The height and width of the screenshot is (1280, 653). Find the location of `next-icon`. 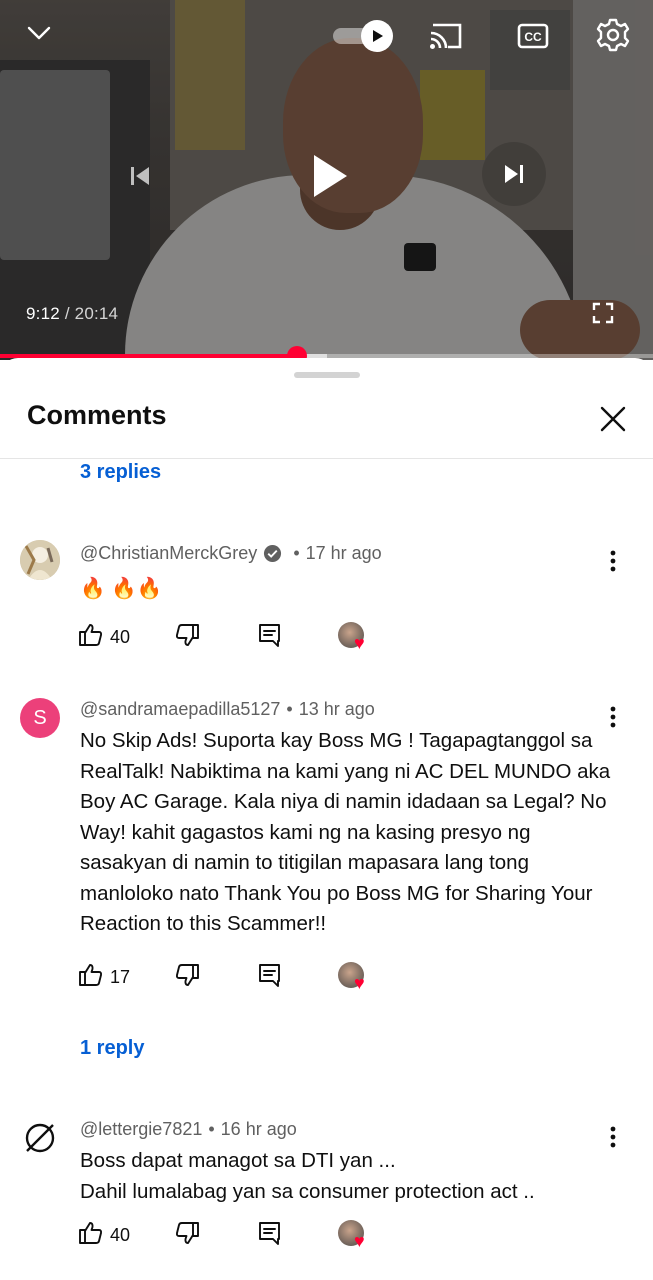

next-icon is located at coordinates (514, 174).